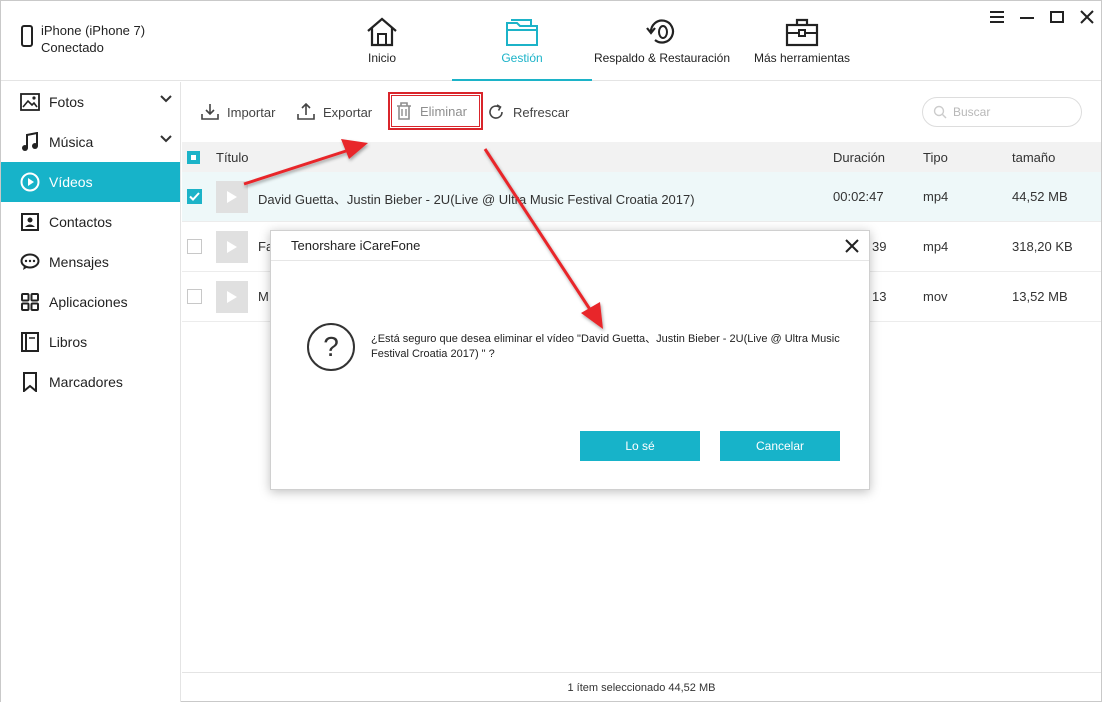 This screenshot has height=702, width=1102. Describe the element at coordinates (1057, 17) in the screenshot. I see `maximize-icon` at that location.